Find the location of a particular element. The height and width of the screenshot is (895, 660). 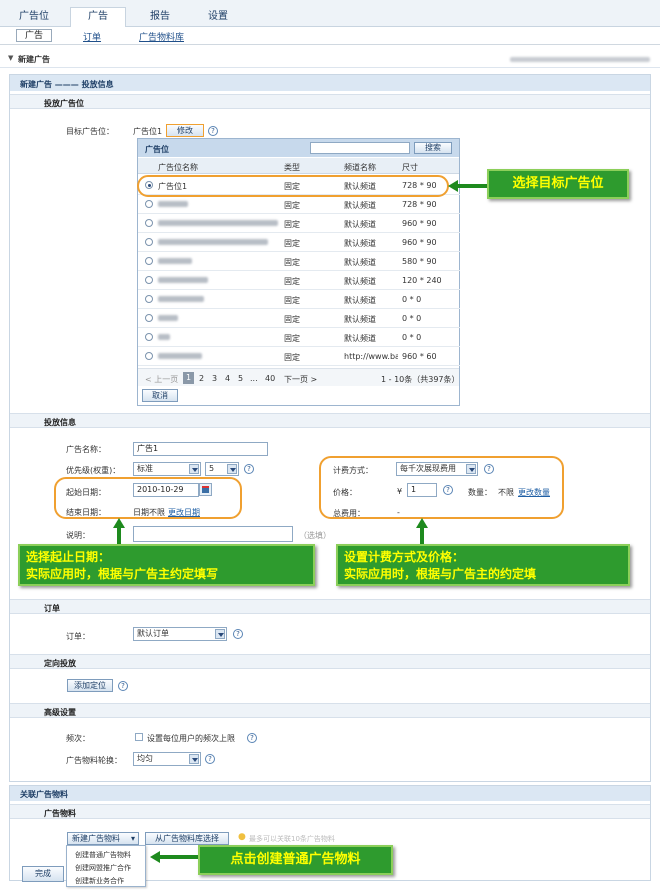

table-row: 固定 默认频道 728 * 90 is located at coordinates (299, 204).